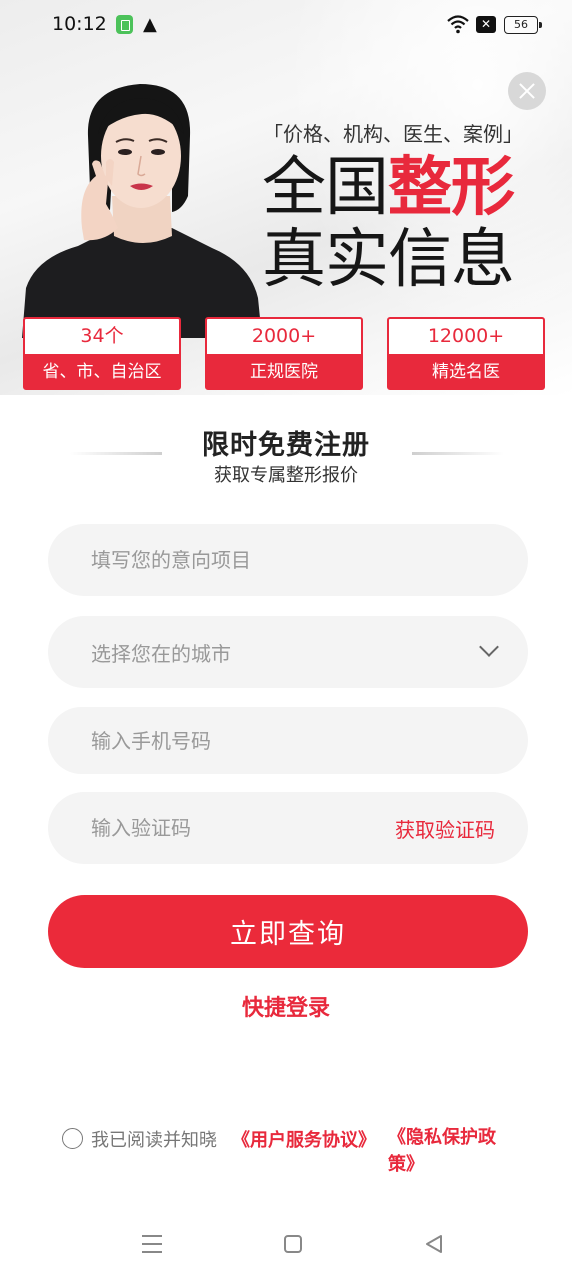  What do you see at coordinates (393, 134) in the screenshot?
I see `hero-tagline: 「价格、机构、医生、案例」` at bounding box center [393, 134].